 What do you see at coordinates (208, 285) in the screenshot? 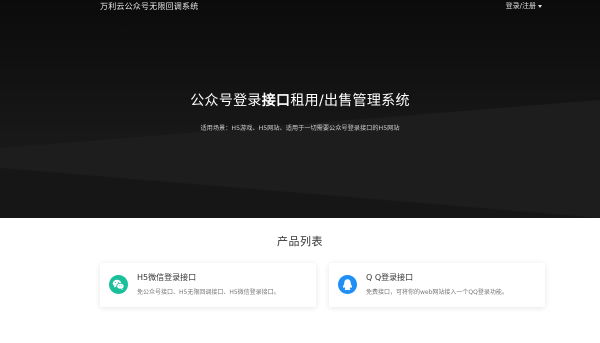
I see `product-card-wechat-login: H5微信登录接口 免公众号接口、H5无限回调接口、H5微信登录接口。` at bounding box center [208, 285].